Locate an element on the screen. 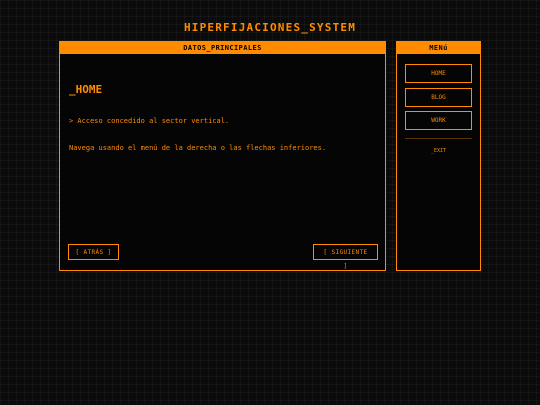 The height and width of the screenshot is (405, 540). app-title: HIPERFIJACIONES_SYSTEM is located at coordinates (270, 27).